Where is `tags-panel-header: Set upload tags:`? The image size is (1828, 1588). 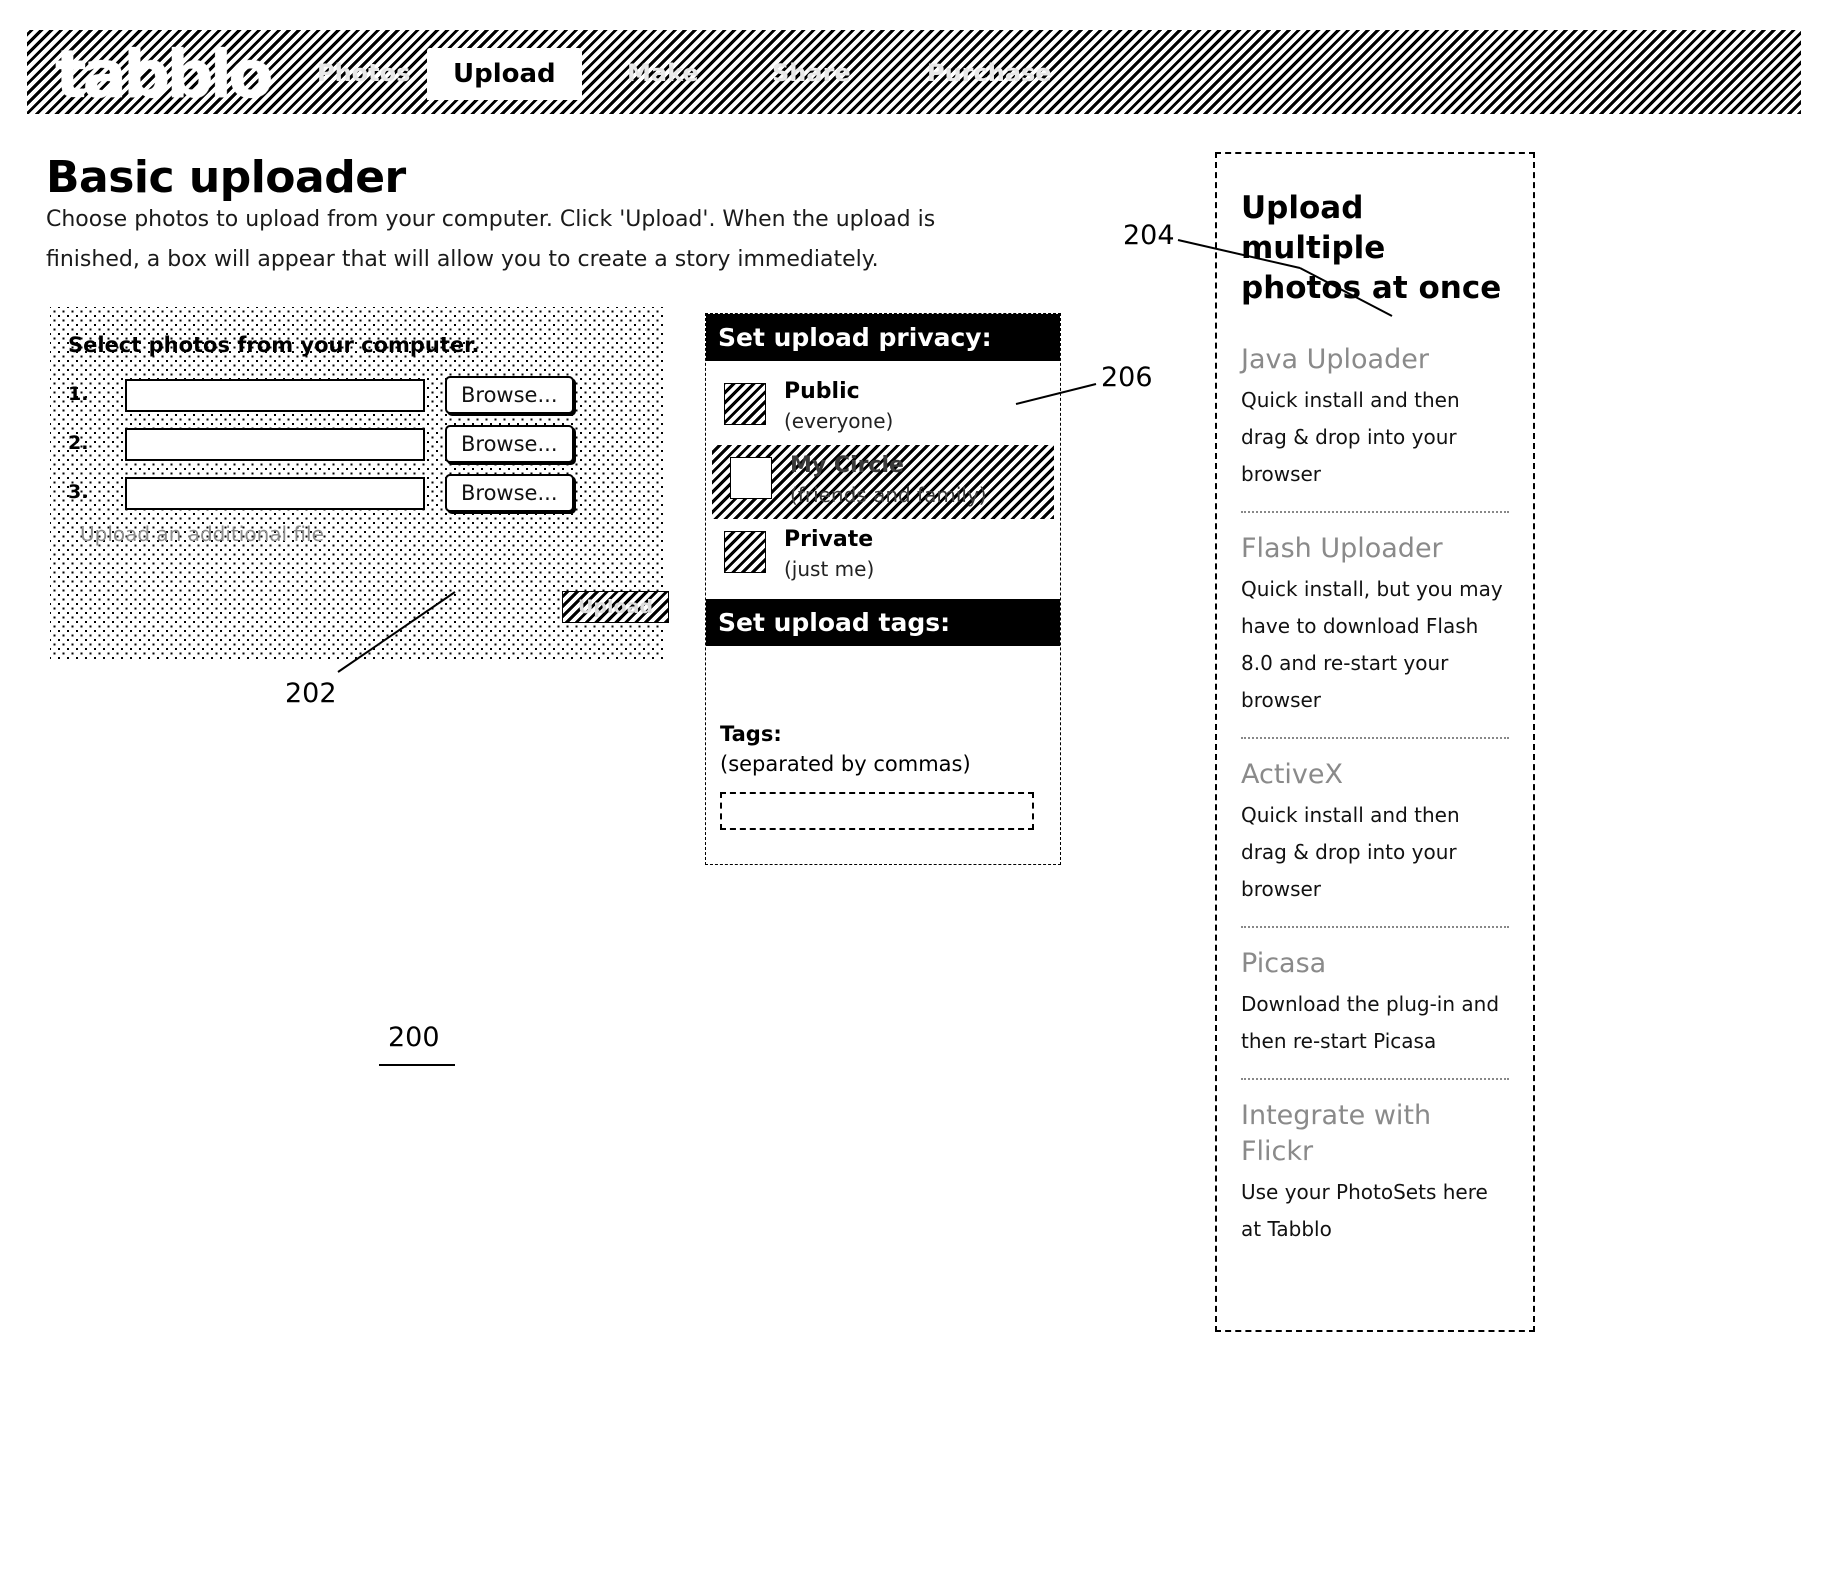 tags-panel-header: Set upload tags: is located at coordinates (883, 622).